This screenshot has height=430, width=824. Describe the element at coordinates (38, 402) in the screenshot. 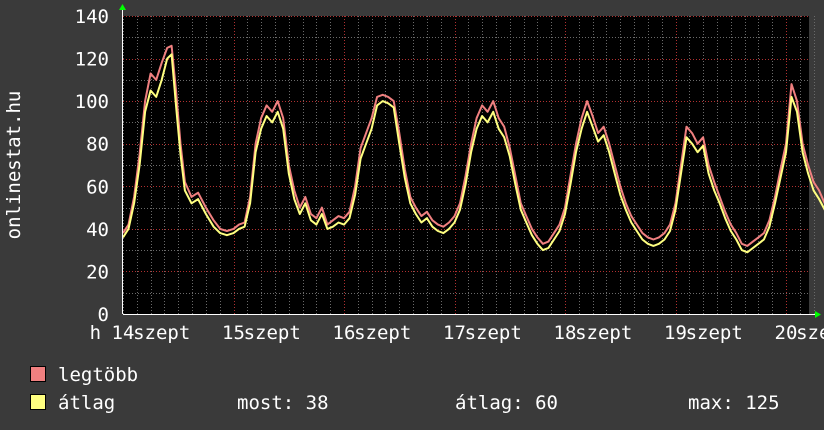

I see `atlag-swatch` at that location.